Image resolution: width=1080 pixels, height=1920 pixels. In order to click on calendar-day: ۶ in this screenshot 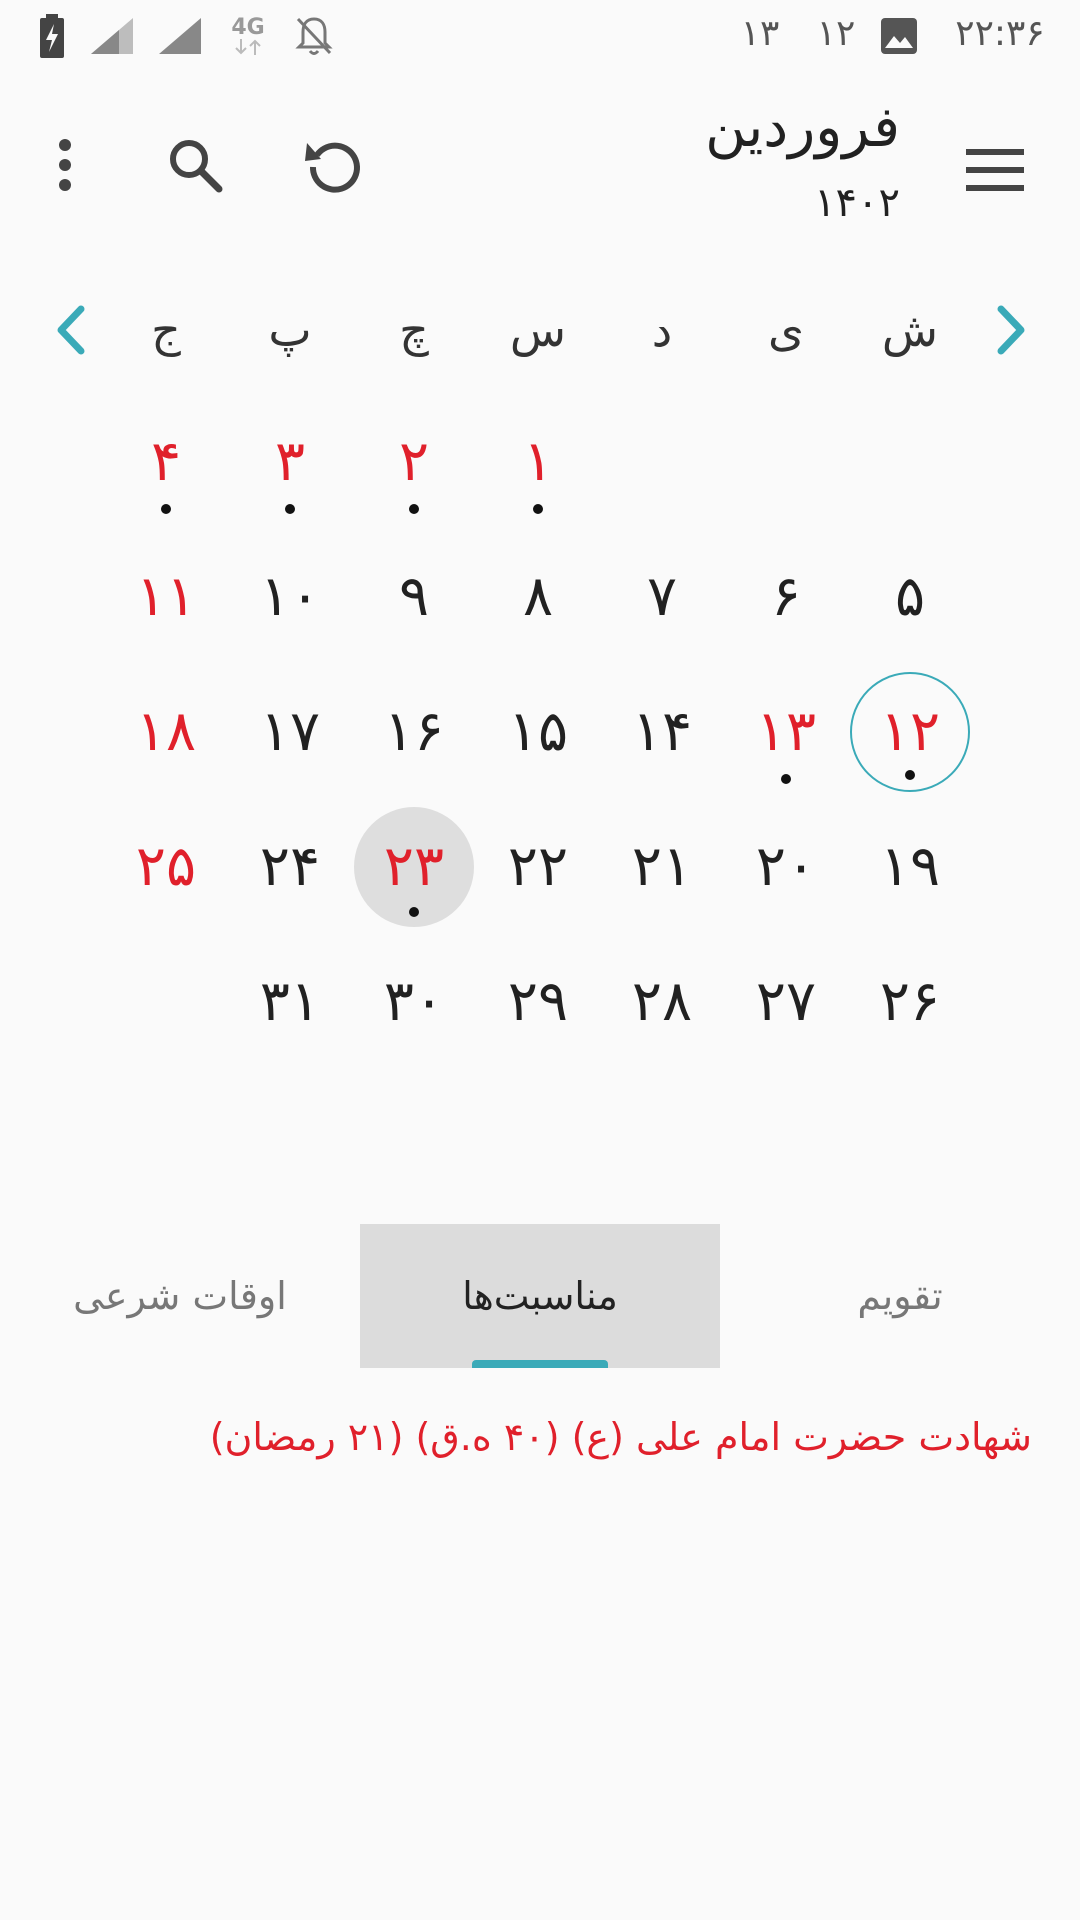, I will do `click(786, 597)`.